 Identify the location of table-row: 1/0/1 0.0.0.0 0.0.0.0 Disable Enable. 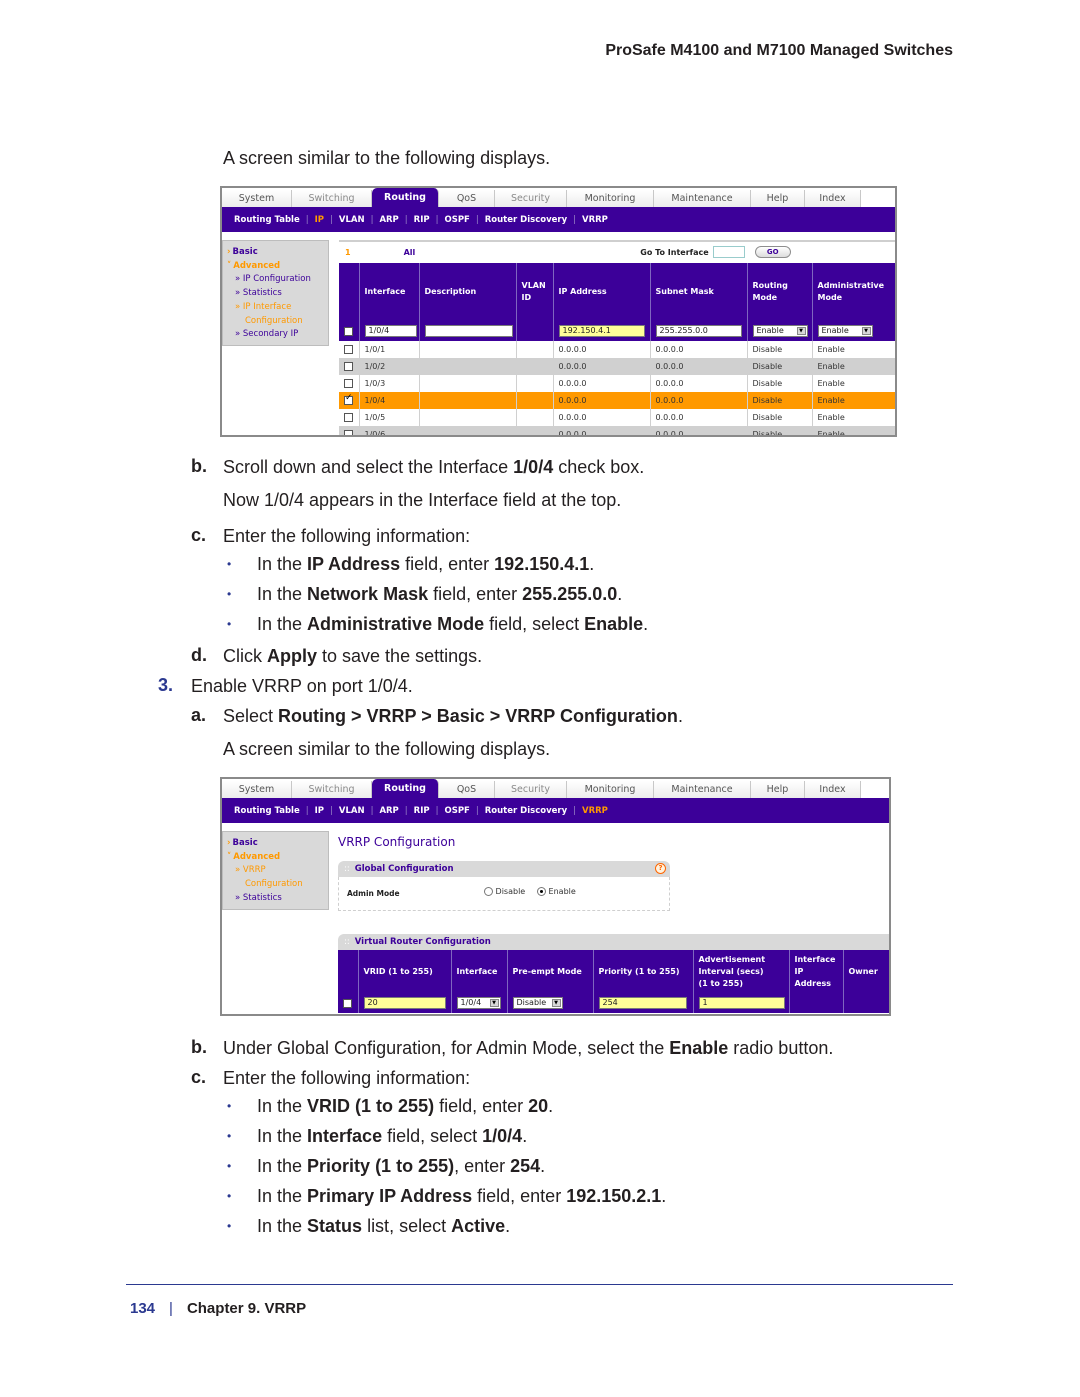
(617, 349).